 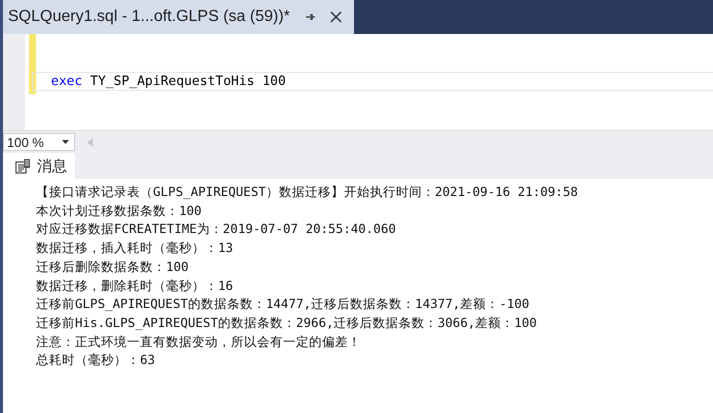 What do you see at coordinates (372, 81) in the screenshot?
I see `code-line: exec TY_SP_ApiRequestToHis 100` at bounding box center [372, 81].